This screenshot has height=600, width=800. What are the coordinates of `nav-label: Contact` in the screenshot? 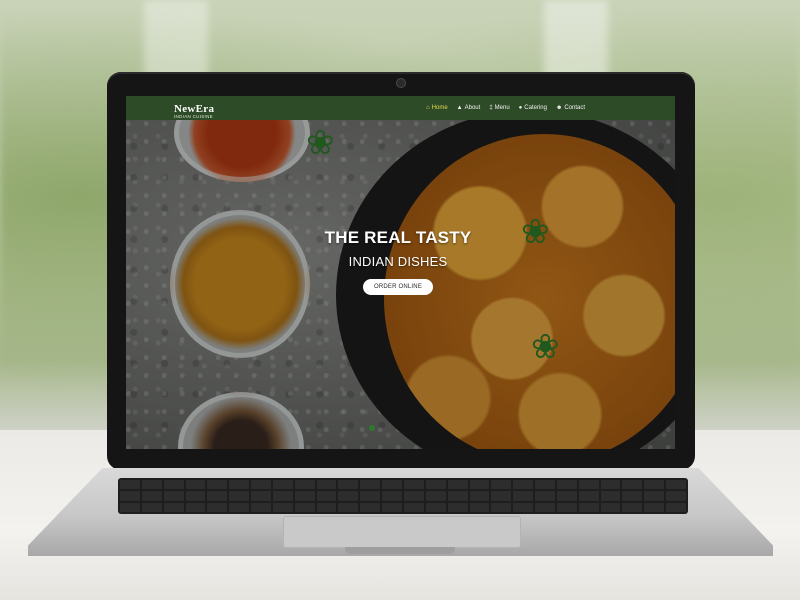 It's located at (574, 108).